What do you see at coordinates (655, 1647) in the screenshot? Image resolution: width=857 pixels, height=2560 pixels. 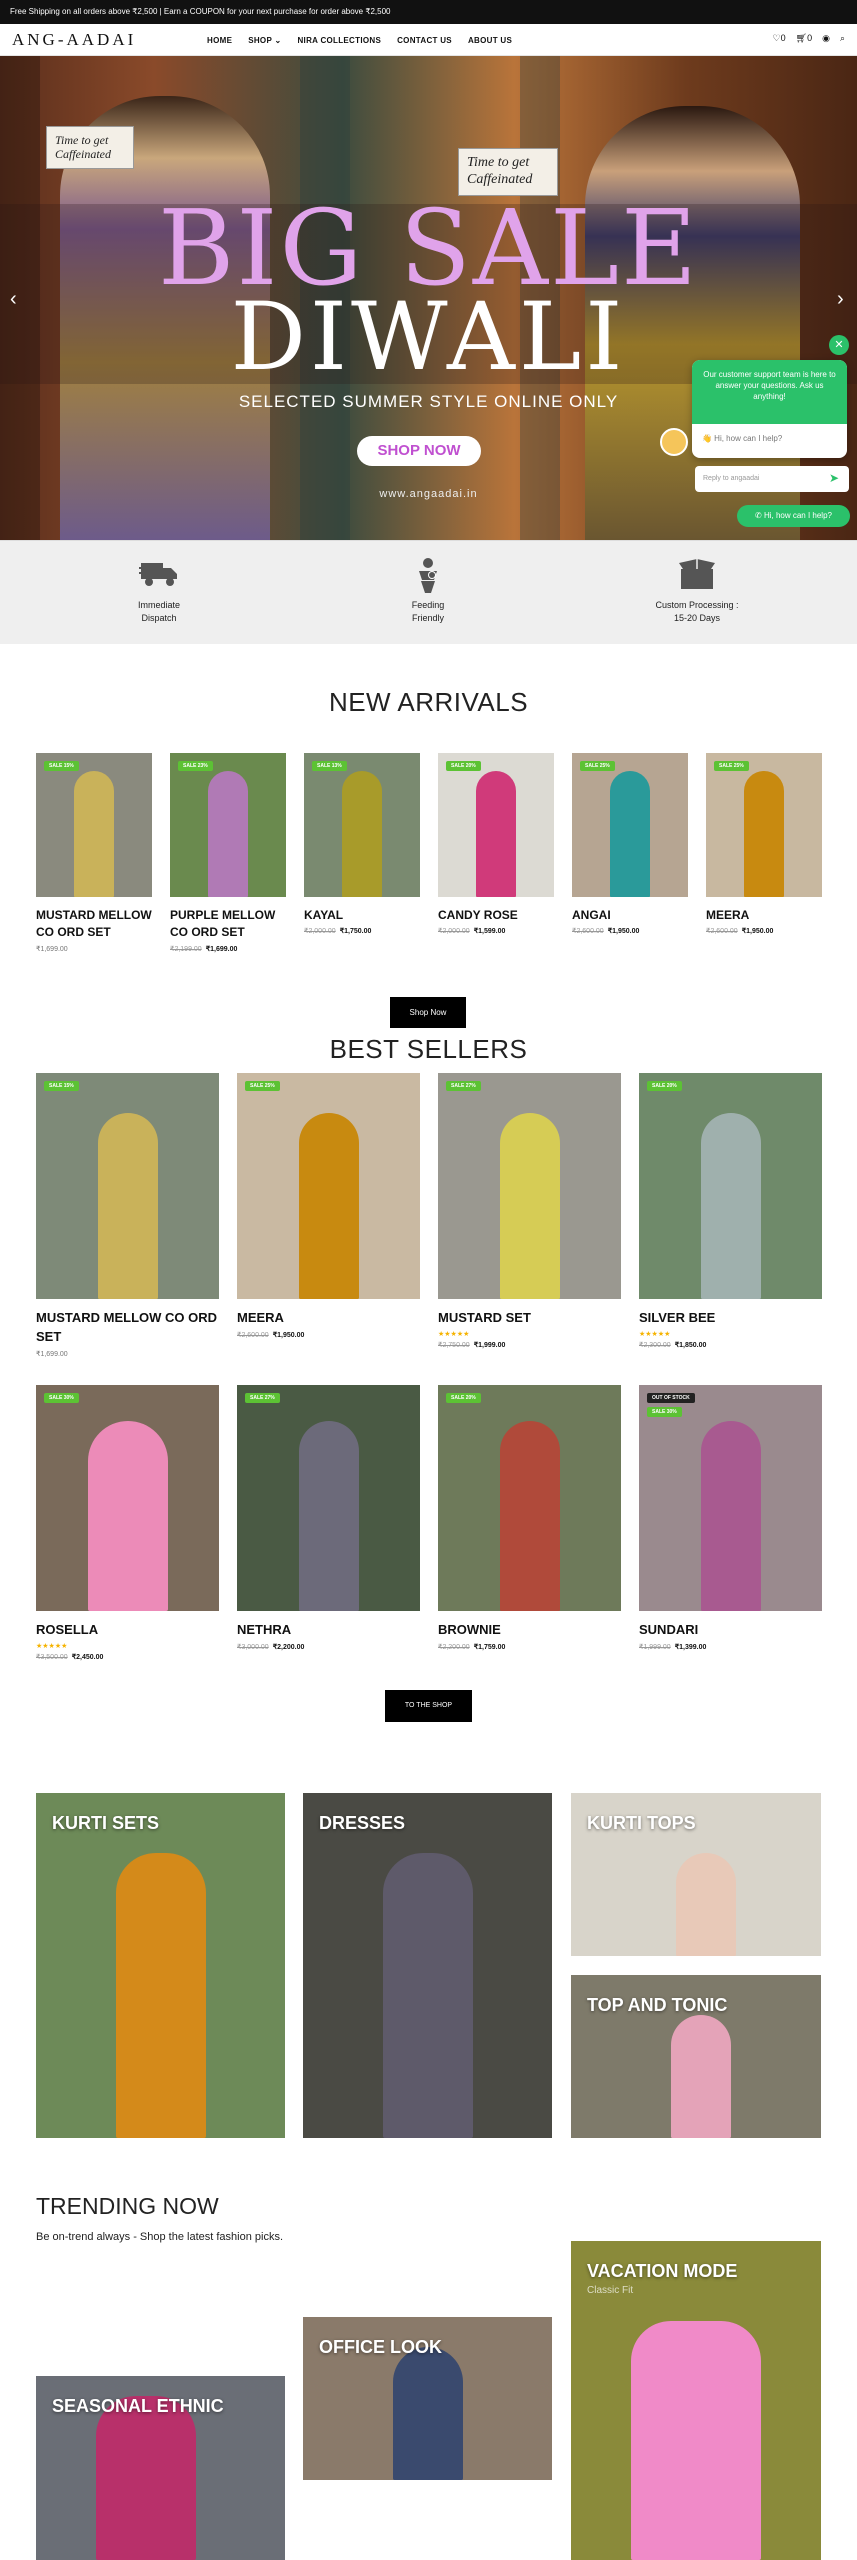 I see `product-old-price: ₹1,999.00` at bounding box center [655, 1647].